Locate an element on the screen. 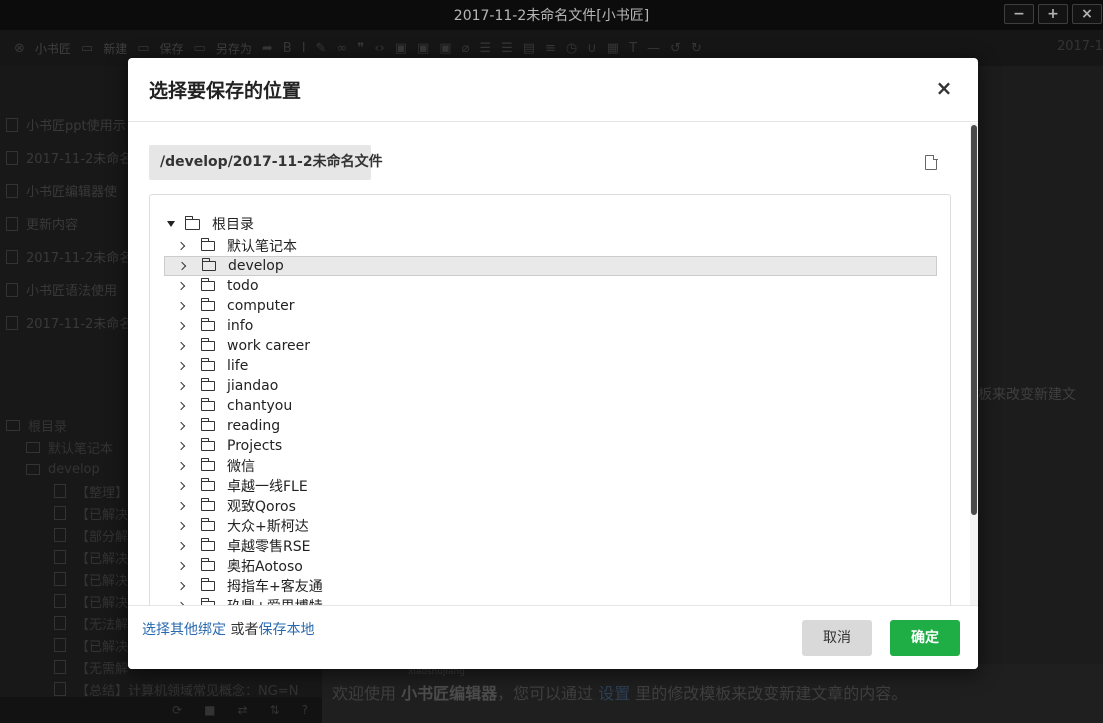 The width and height of the screenshot is (1103, 723). folder-item: work career is located at coordinates (550, 346).